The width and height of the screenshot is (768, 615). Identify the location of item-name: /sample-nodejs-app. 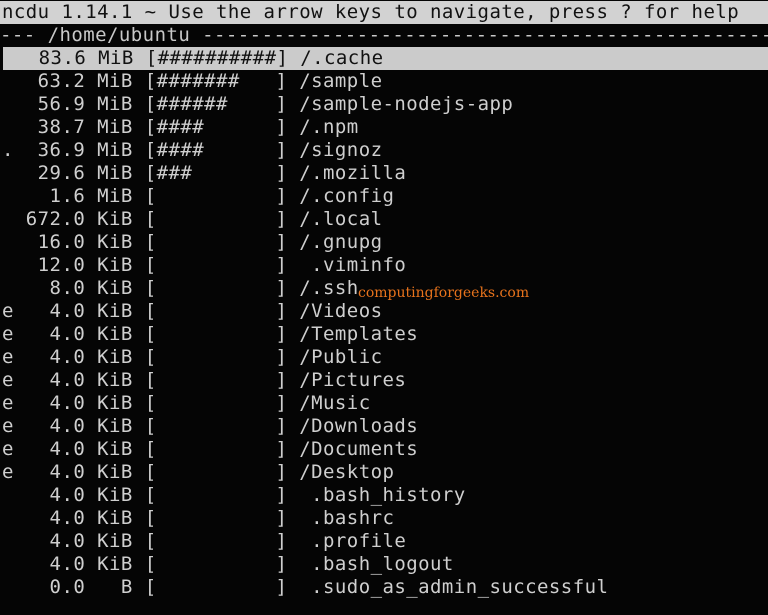
(406, 104).